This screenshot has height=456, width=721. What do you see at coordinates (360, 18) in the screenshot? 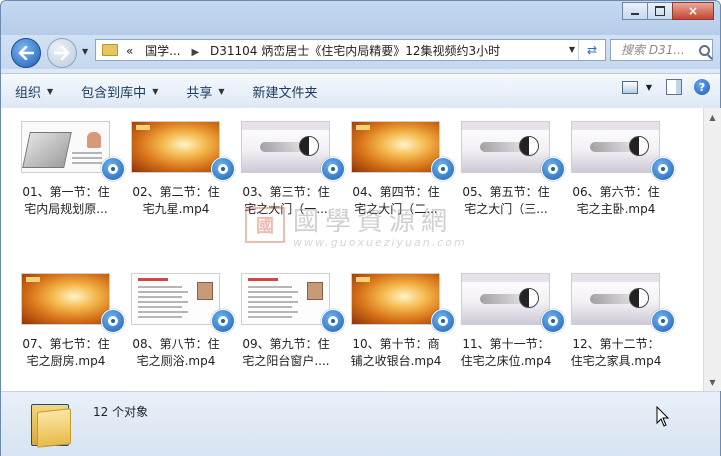
I see `title-bar: ×` at bounding box center [360, 18].